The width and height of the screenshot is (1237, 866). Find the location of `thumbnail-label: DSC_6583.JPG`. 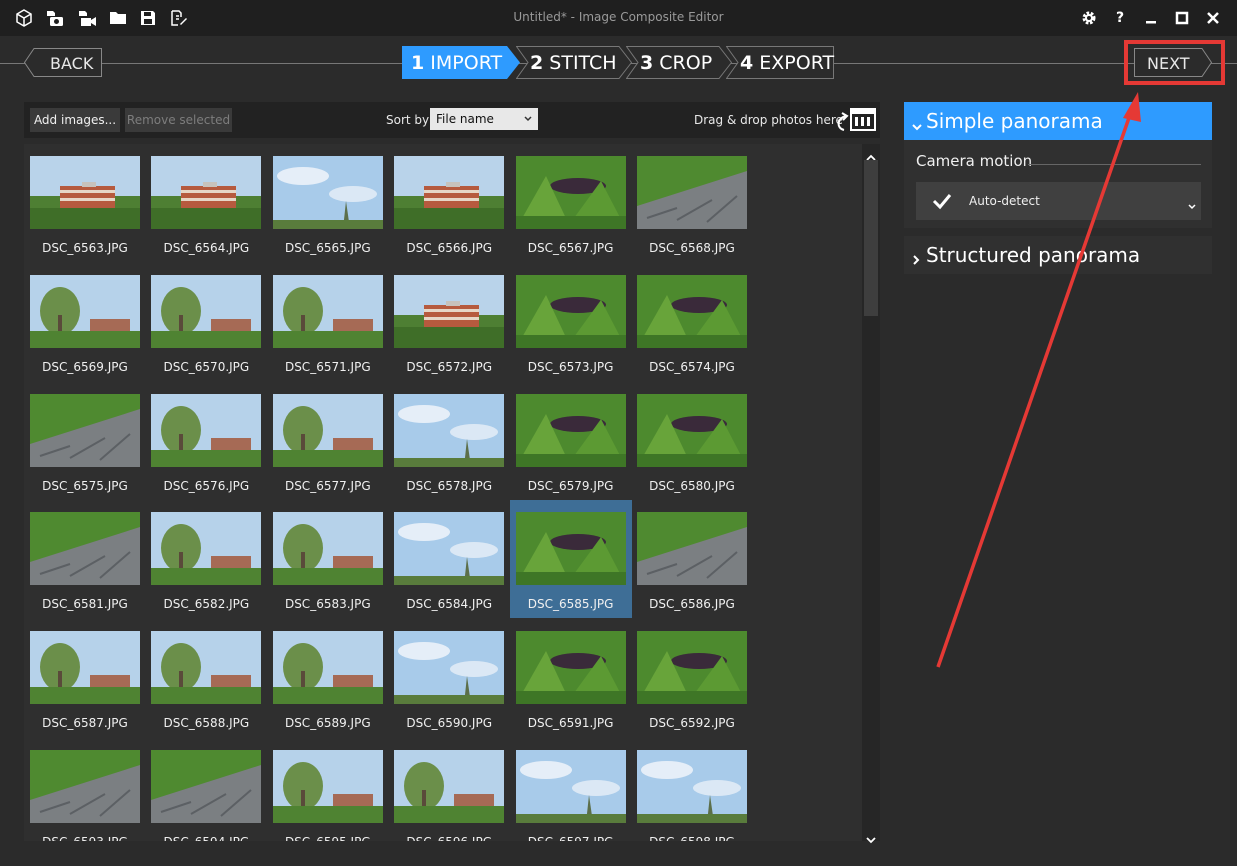

thumbnail-label: DSC_6583.JPG is located at coordinates (327, 604).